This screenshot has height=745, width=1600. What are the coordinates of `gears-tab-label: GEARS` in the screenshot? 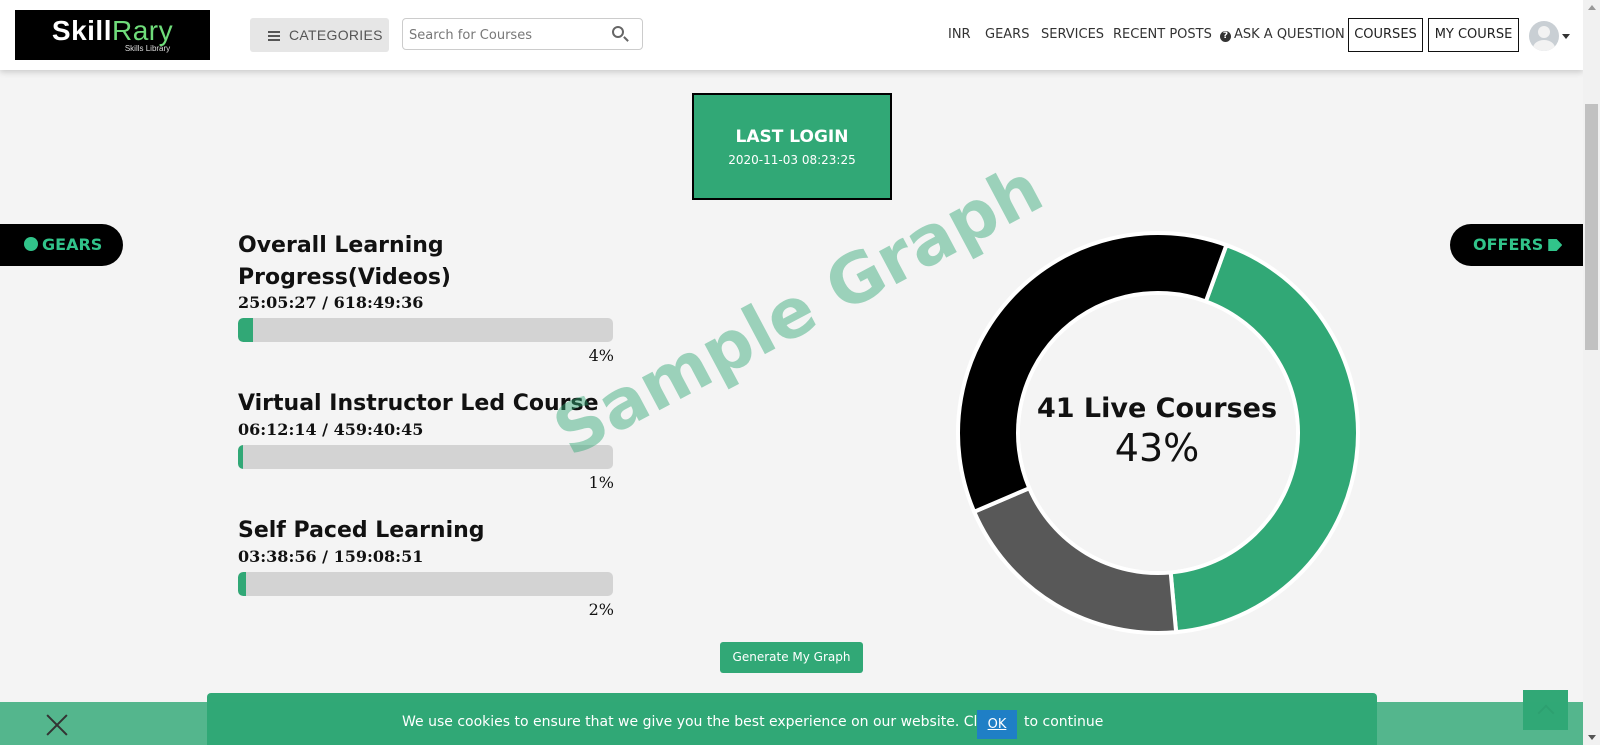 It's located at (72, 244).